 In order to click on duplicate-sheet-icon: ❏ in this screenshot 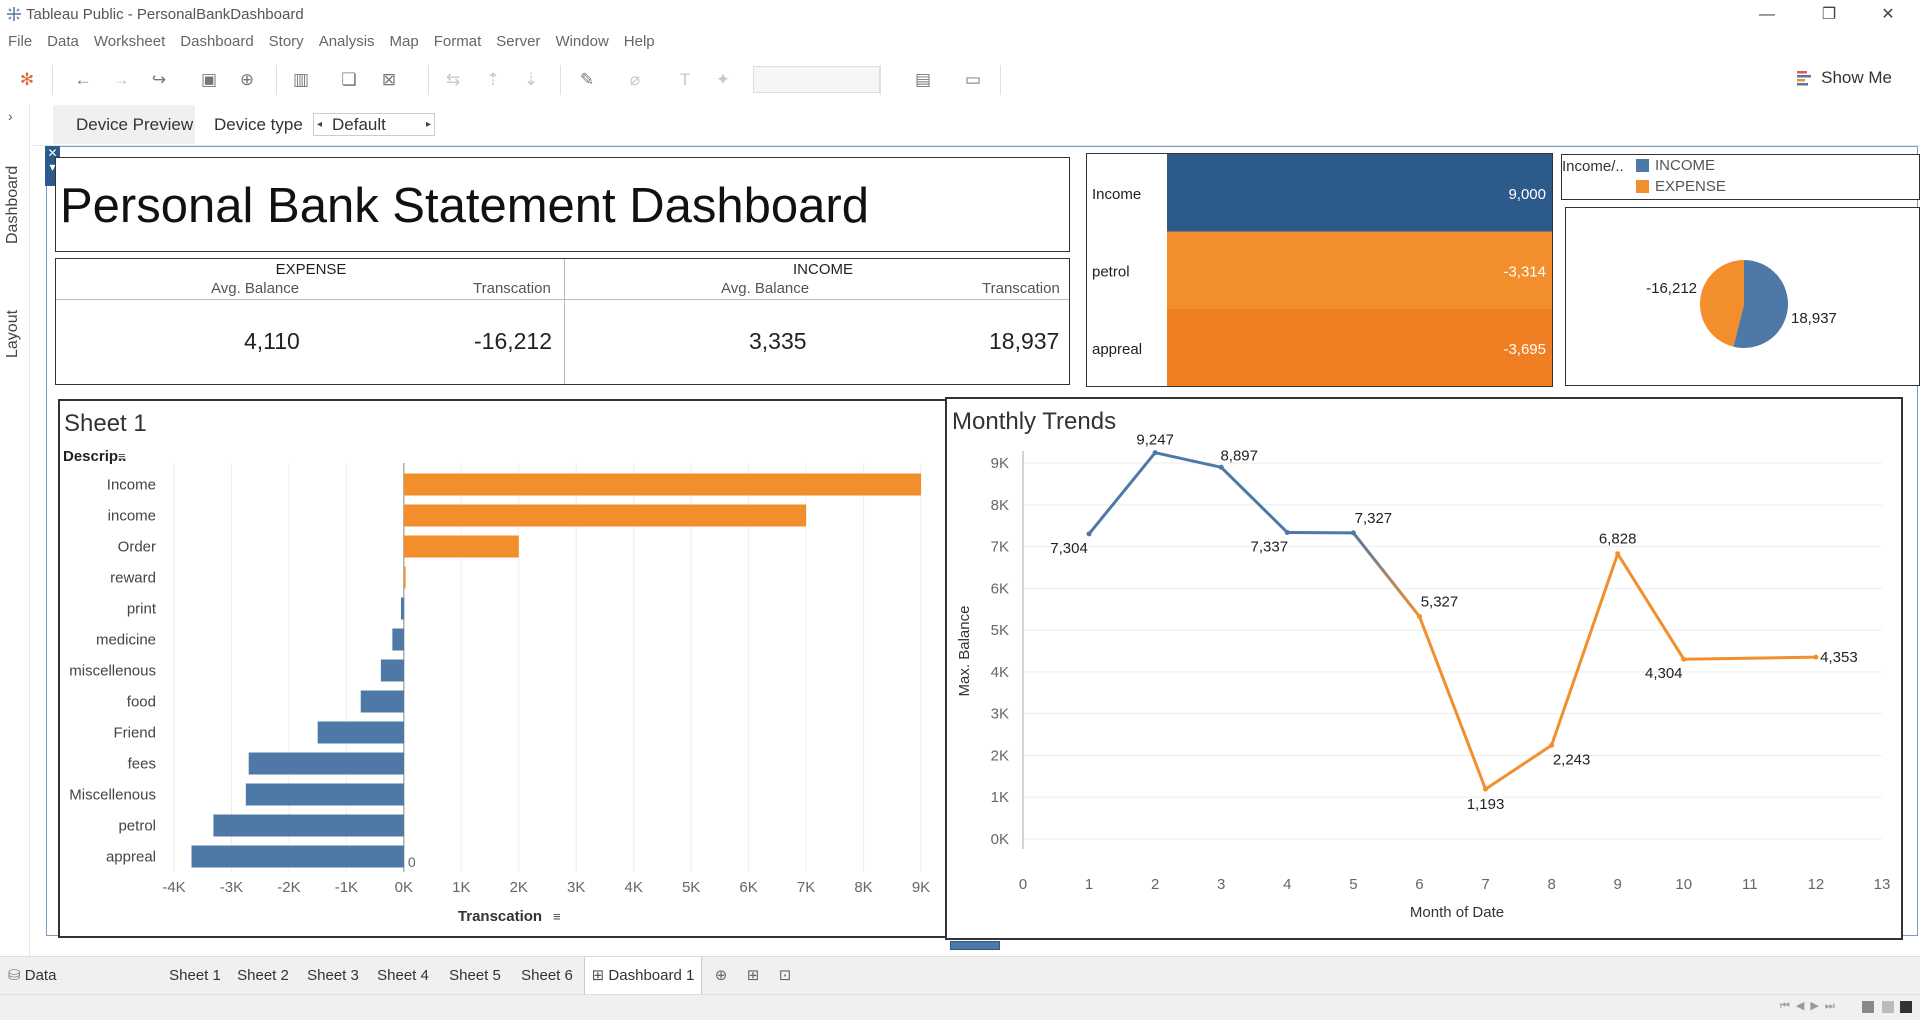, I will do `click(349, 80)`.